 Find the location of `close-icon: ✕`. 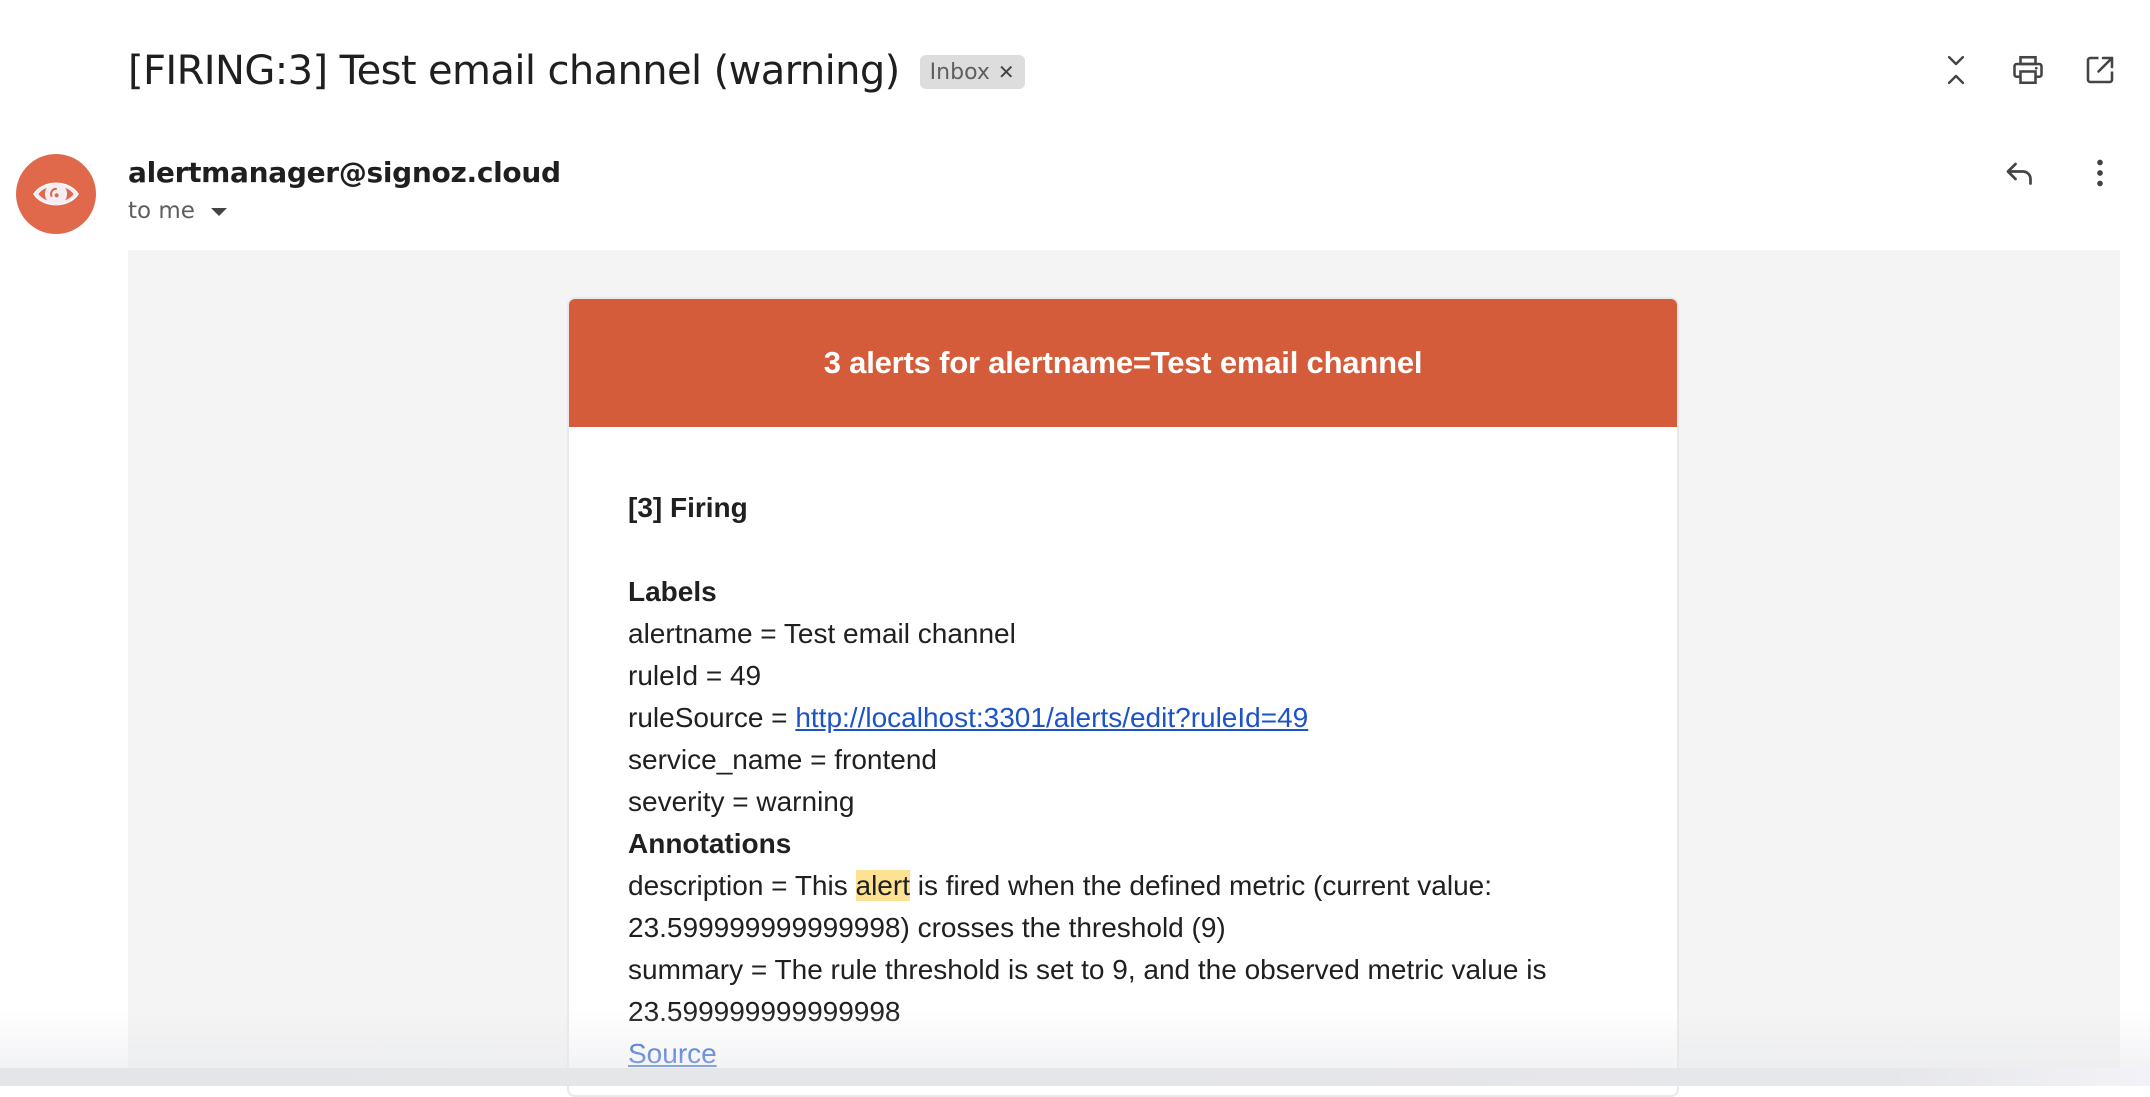

close-icon: ✕ is located at coordinates (1006, 72).